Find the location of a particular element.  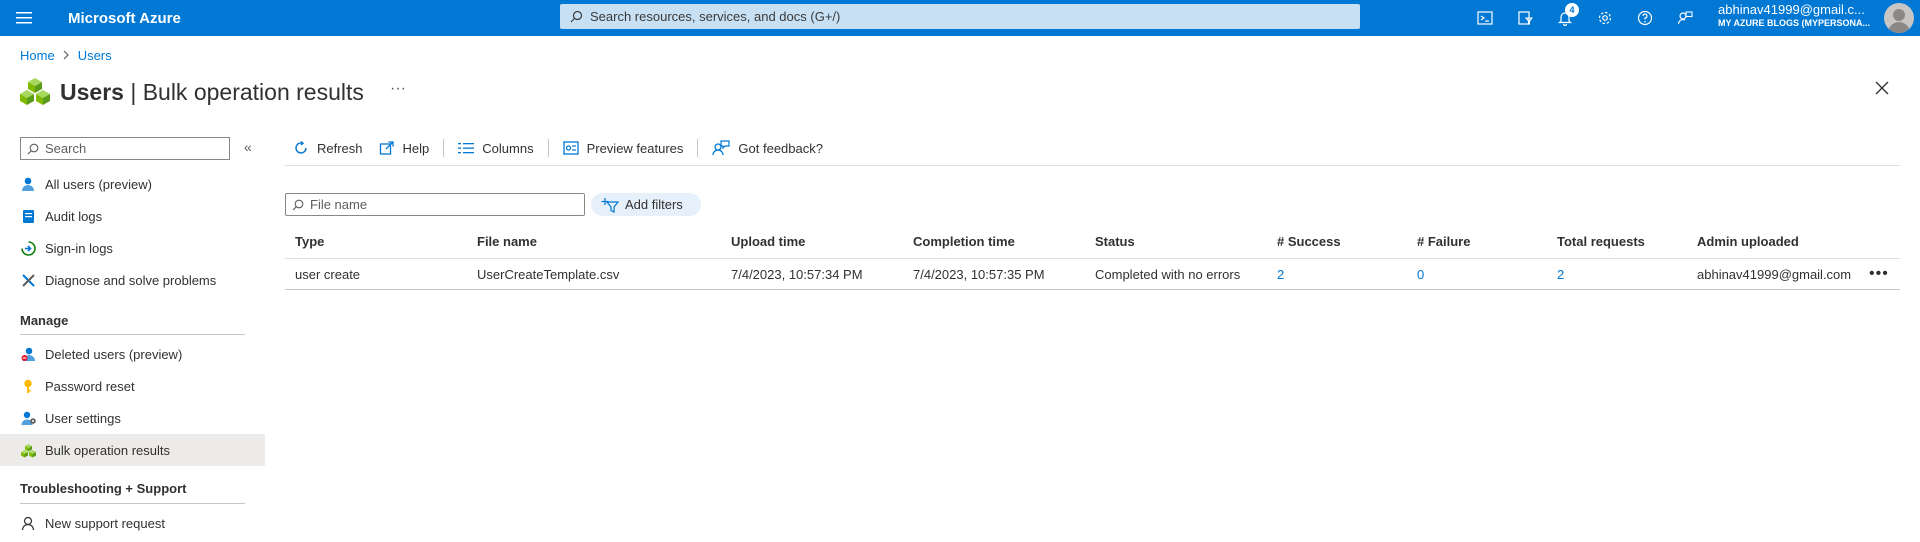

add-filters-button: Add filters is located at coordinates (646, 204).